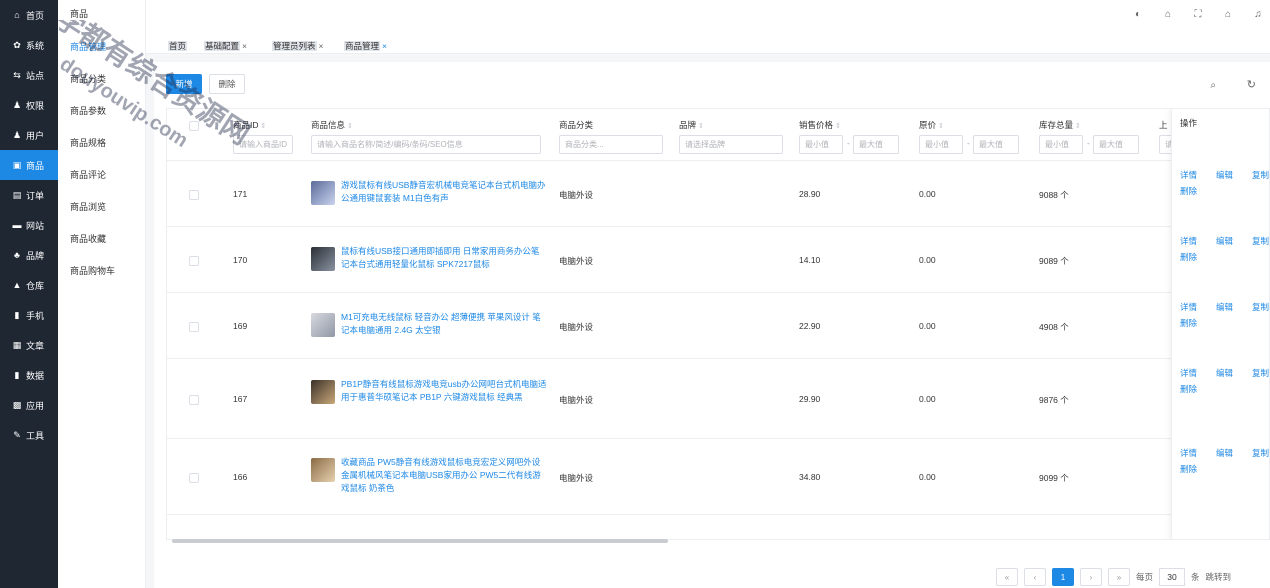  I want to click on delete-button: 删除, so click(227, 84).